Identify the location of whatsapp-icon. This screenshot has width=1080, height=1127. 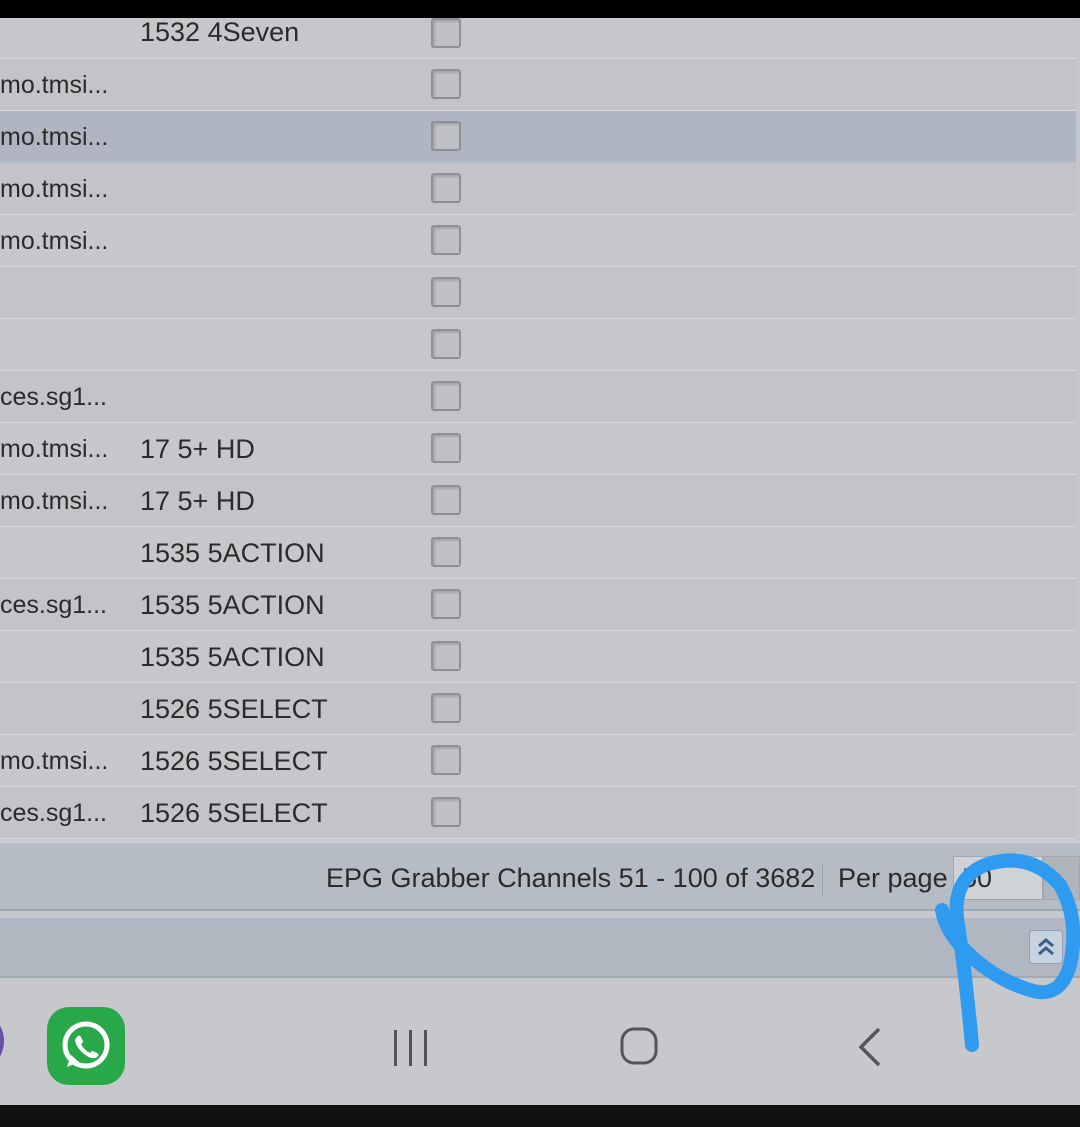
(86, 1046).